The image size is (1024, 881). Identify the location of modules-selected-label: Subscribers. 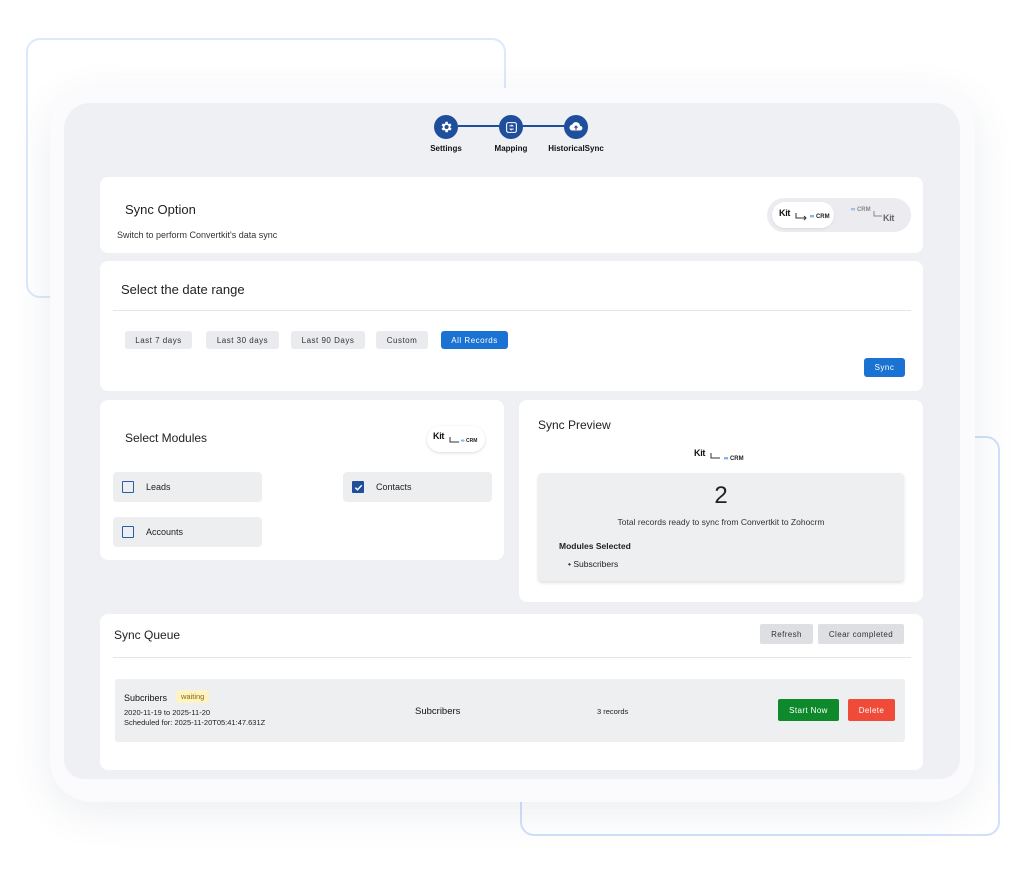
(596, 564).